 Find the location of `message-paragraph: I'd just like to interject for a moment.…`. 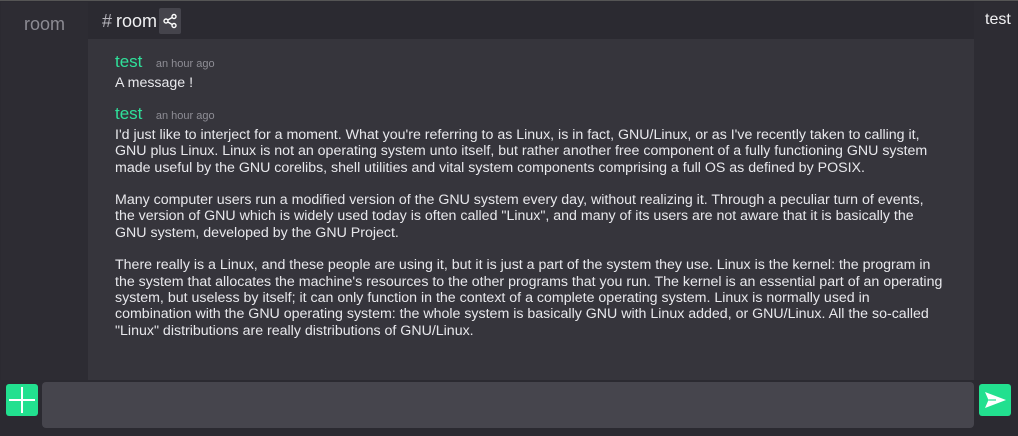

message-paragraph: I'd just like to interject for a moment.… is located at coordinates (521, 151).